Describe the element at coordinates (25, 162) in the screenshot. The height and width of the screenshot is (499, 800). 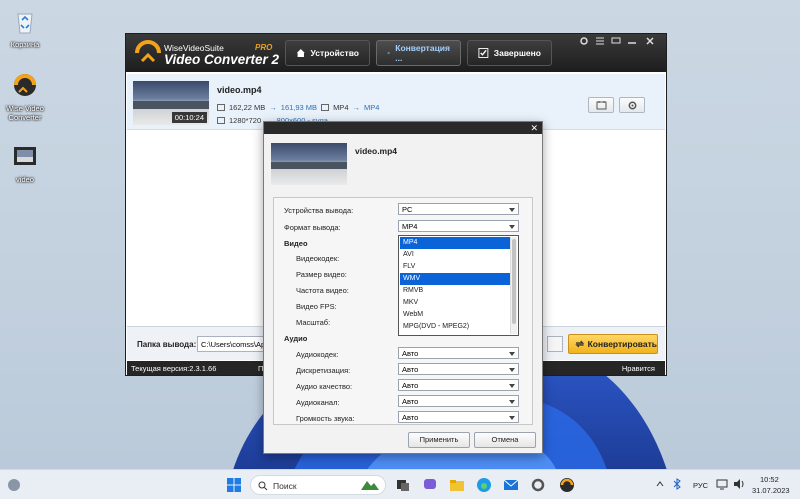
I see `desktop-icon-video: video` at that location.